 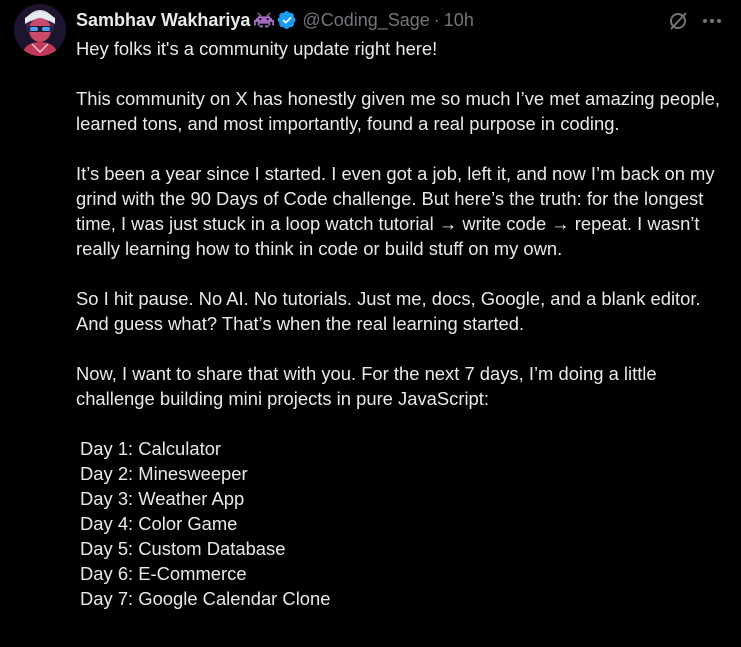 What do you see at coordinates (151, 448) in the screenshot?
I see `day-item-1: Day 1: Calculator` at bounding box center [151, 448].